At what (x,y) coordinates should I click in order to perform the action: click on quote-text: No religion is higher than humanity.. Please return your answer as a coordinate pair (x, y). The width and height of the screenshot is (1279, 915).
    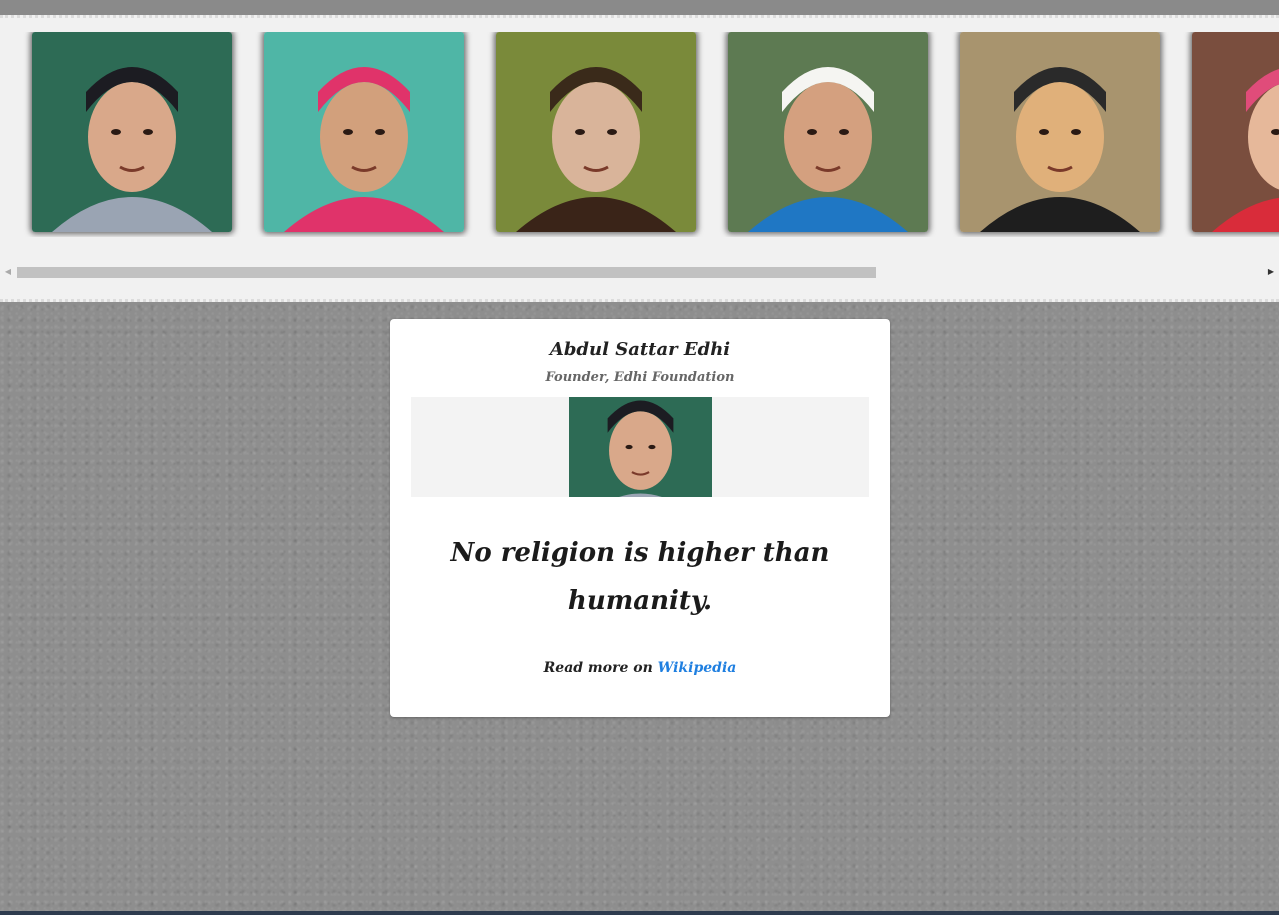
    Looking at the image, I should click on (640, 577).